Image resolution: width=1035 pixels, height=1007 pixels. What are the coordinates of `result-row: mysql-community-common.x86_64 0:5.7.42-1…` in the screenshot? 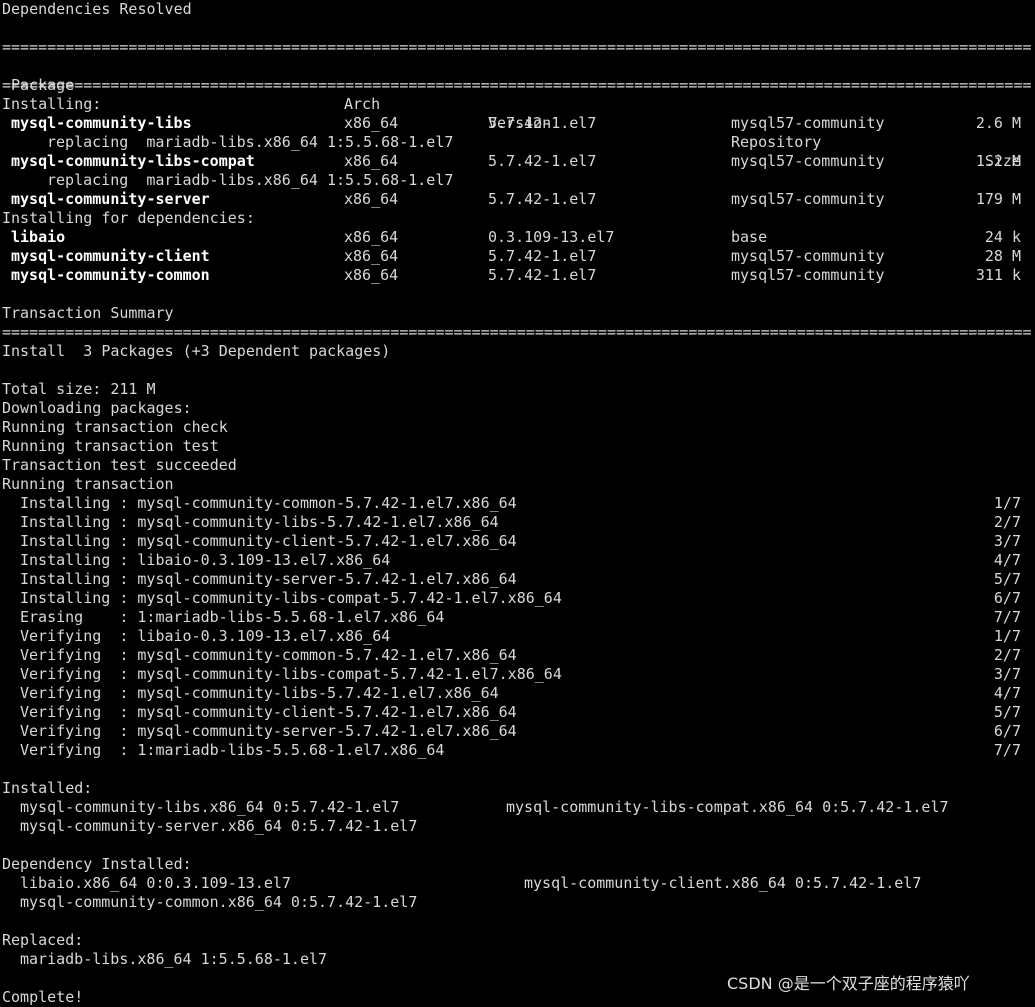 It's located at (517, 902).